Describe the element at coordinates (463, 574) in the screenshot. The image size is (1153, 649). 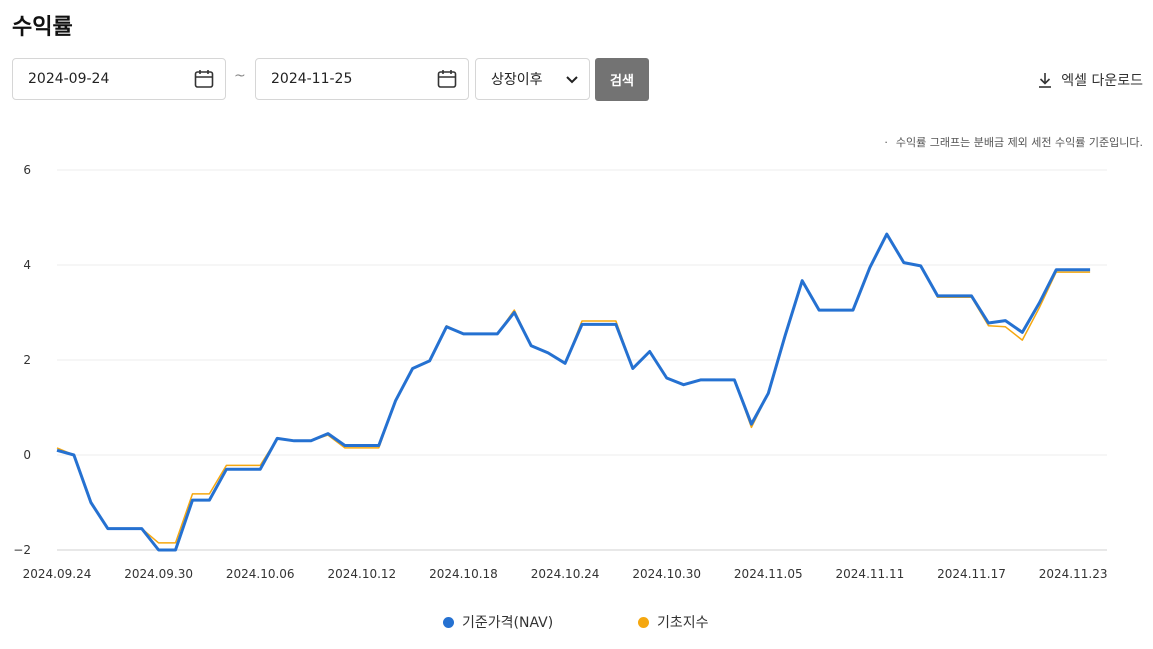
I see `x-tick-label: 2024.10.18` at that location.